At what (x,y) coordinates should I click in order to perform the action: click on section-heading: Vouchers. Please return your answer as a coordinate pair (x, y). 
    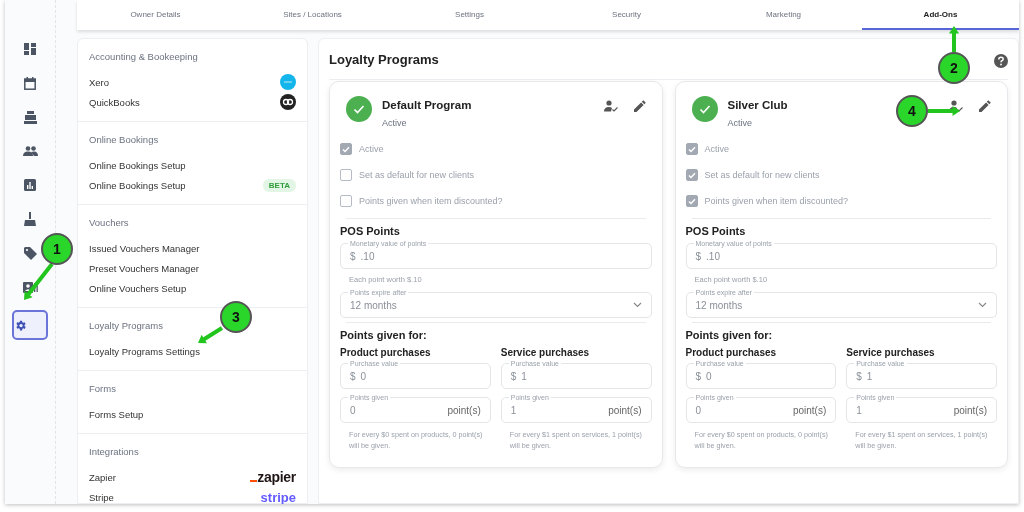
    Looking at the image, I should click on (109, 222).